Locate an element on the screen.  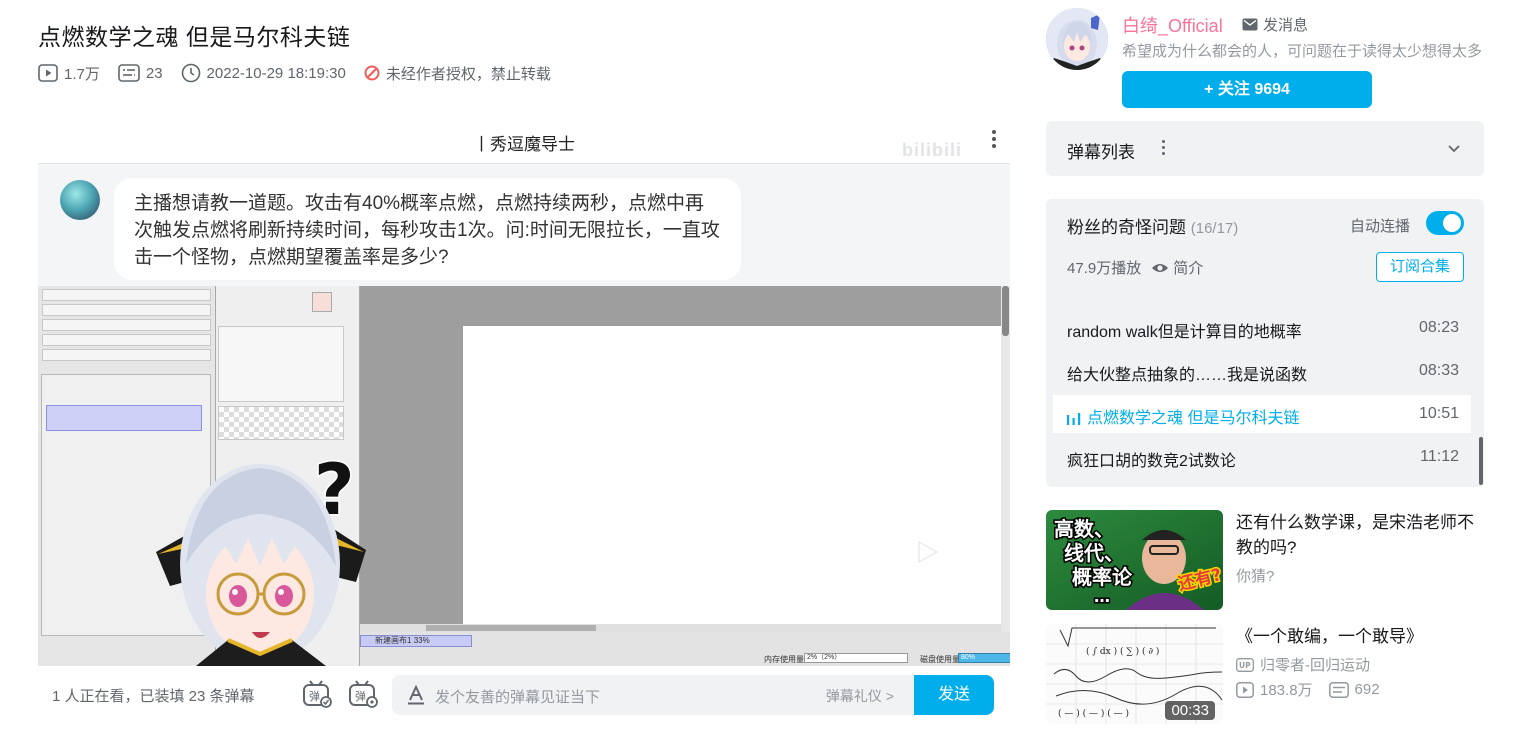
danmaku-list-panel: 弹幕列表 is located at coordinates (1265, 148).